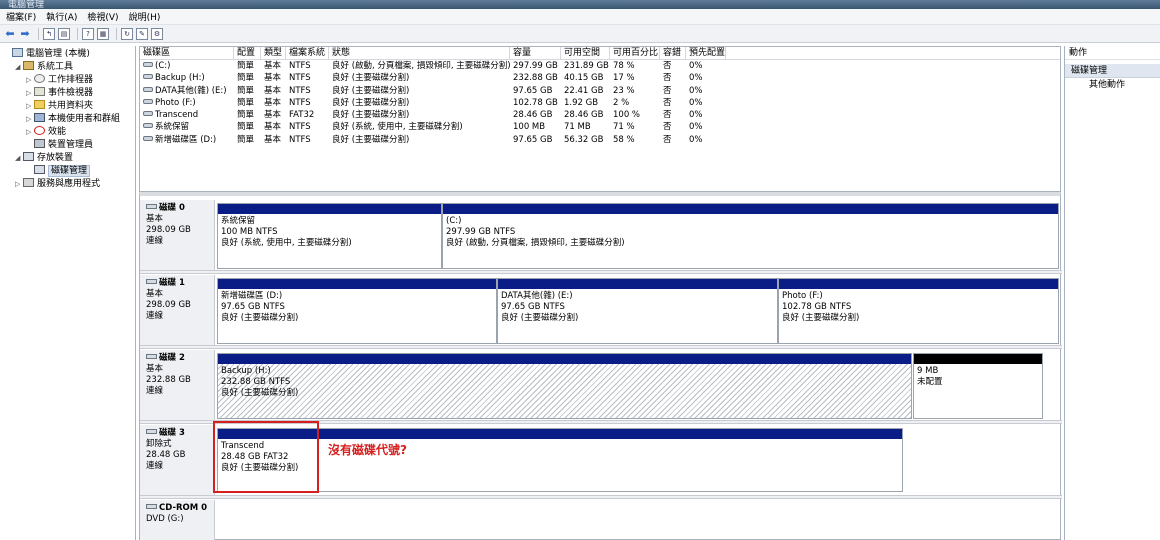  What do you see at coordinates (67, 54) in the screenshot?
I see `tree-node: 電腦管理 (本機)` at bounding box center [67, 54].